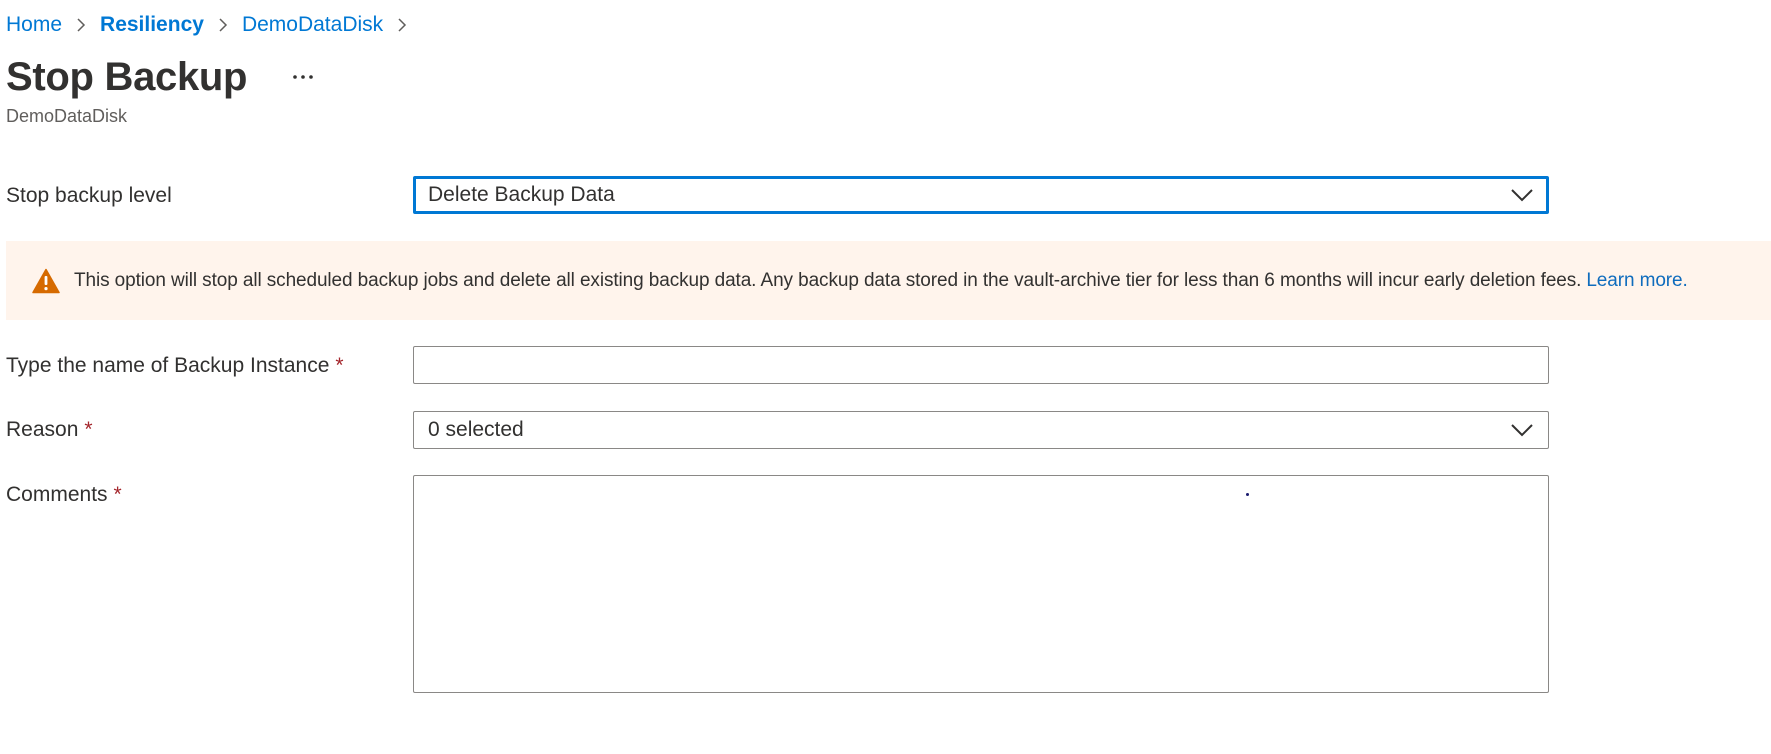 The width and height of the screenshot is (1771, 754). I want to click on instance-name-label: Type the name of Backup Instance *, so click(175, 366).